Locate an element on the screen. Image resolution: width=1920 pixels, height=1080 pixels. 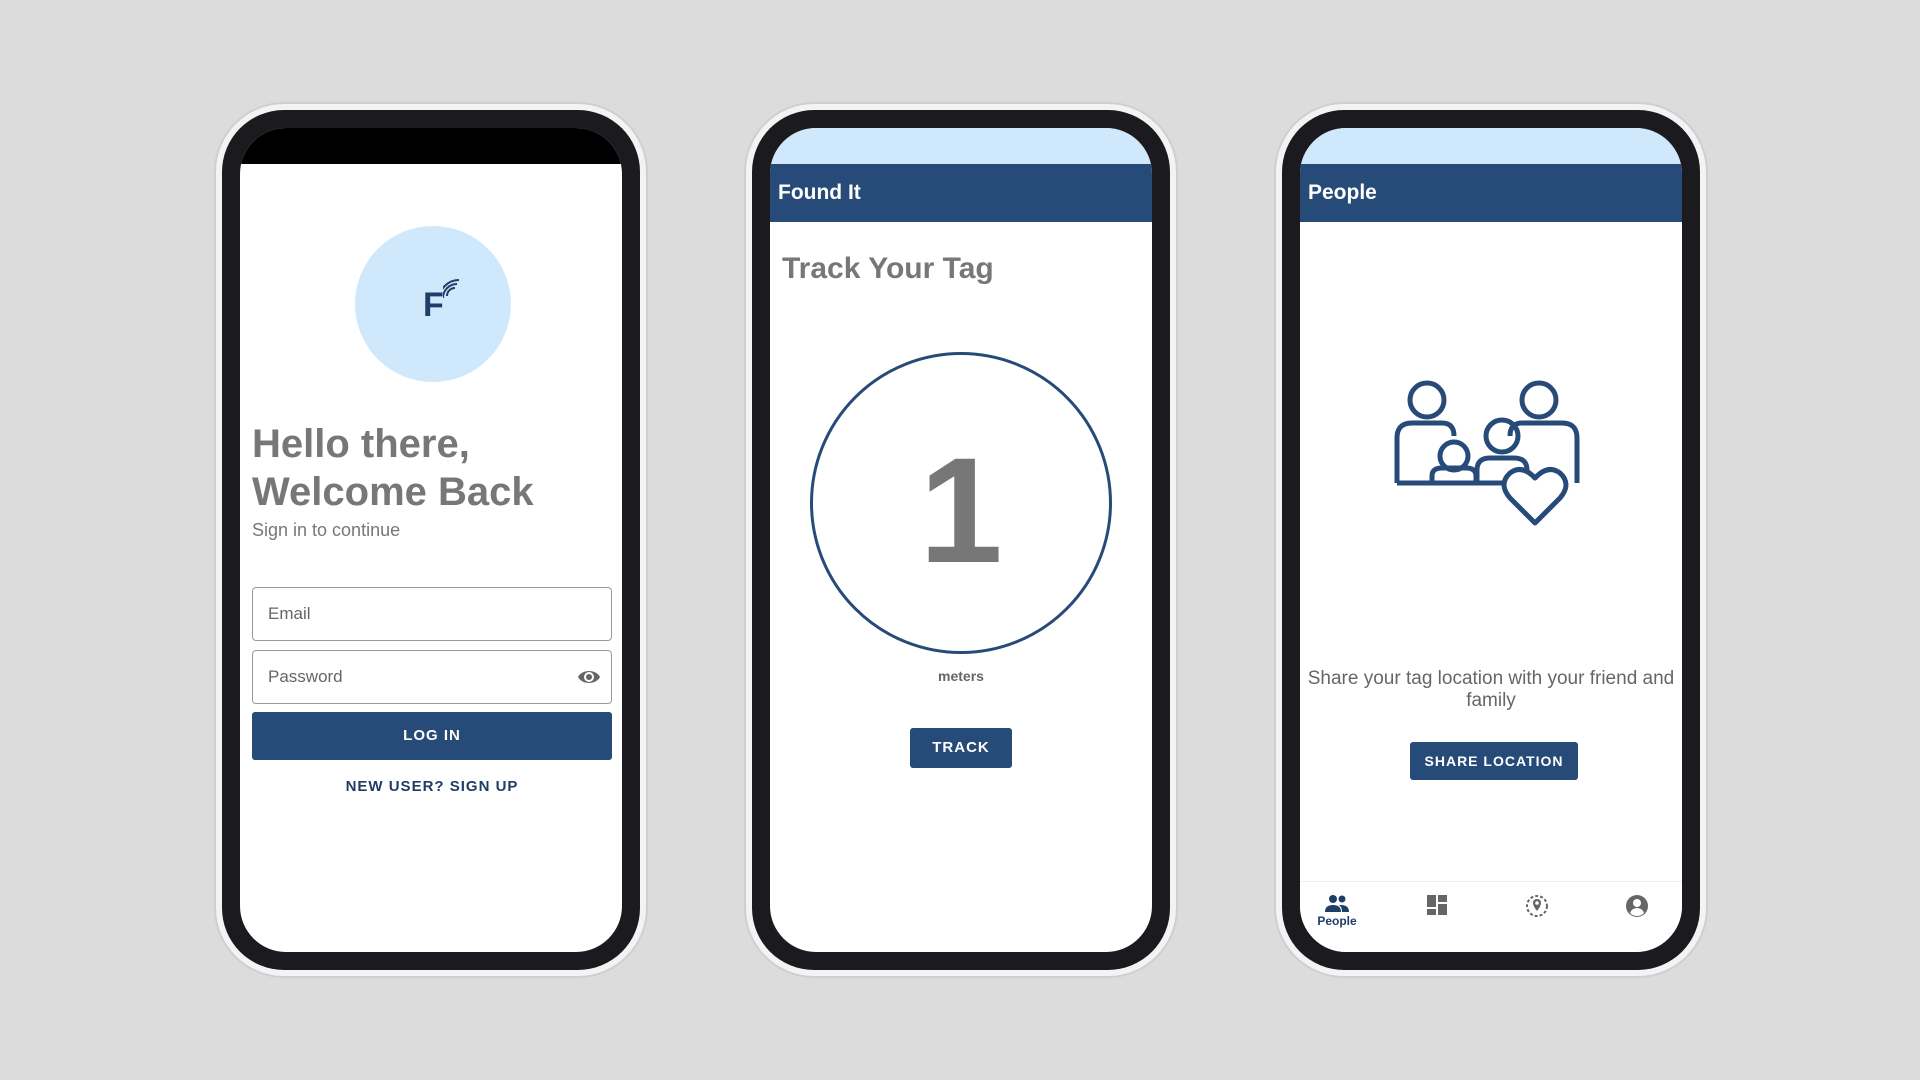
app-bar-title: Found It is located at coordinates (819, 192).